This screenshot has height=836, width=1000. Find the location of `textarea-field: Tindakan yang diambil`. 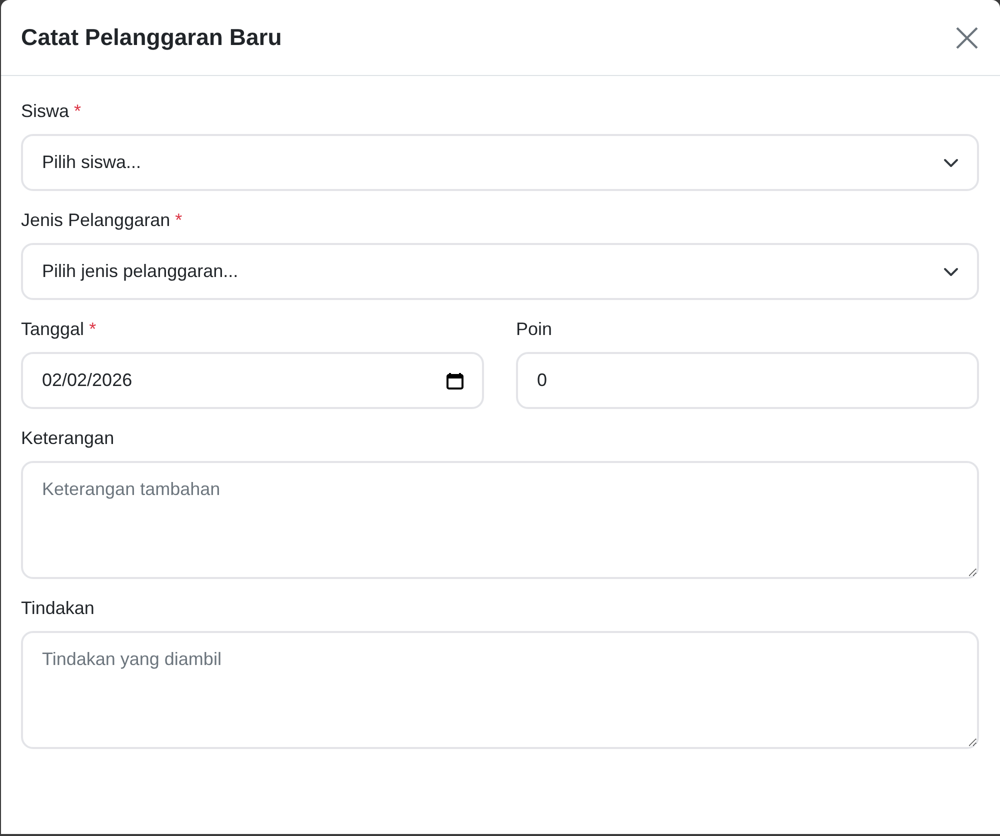

textarea-field: Tindakan yang diambil is located at coordinates (500, 690).